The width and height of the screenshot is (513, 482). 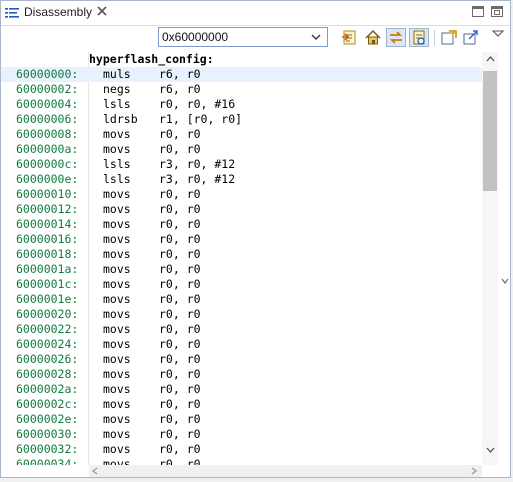 I want to click on view-menu-icon, so click(x=498, y=34).